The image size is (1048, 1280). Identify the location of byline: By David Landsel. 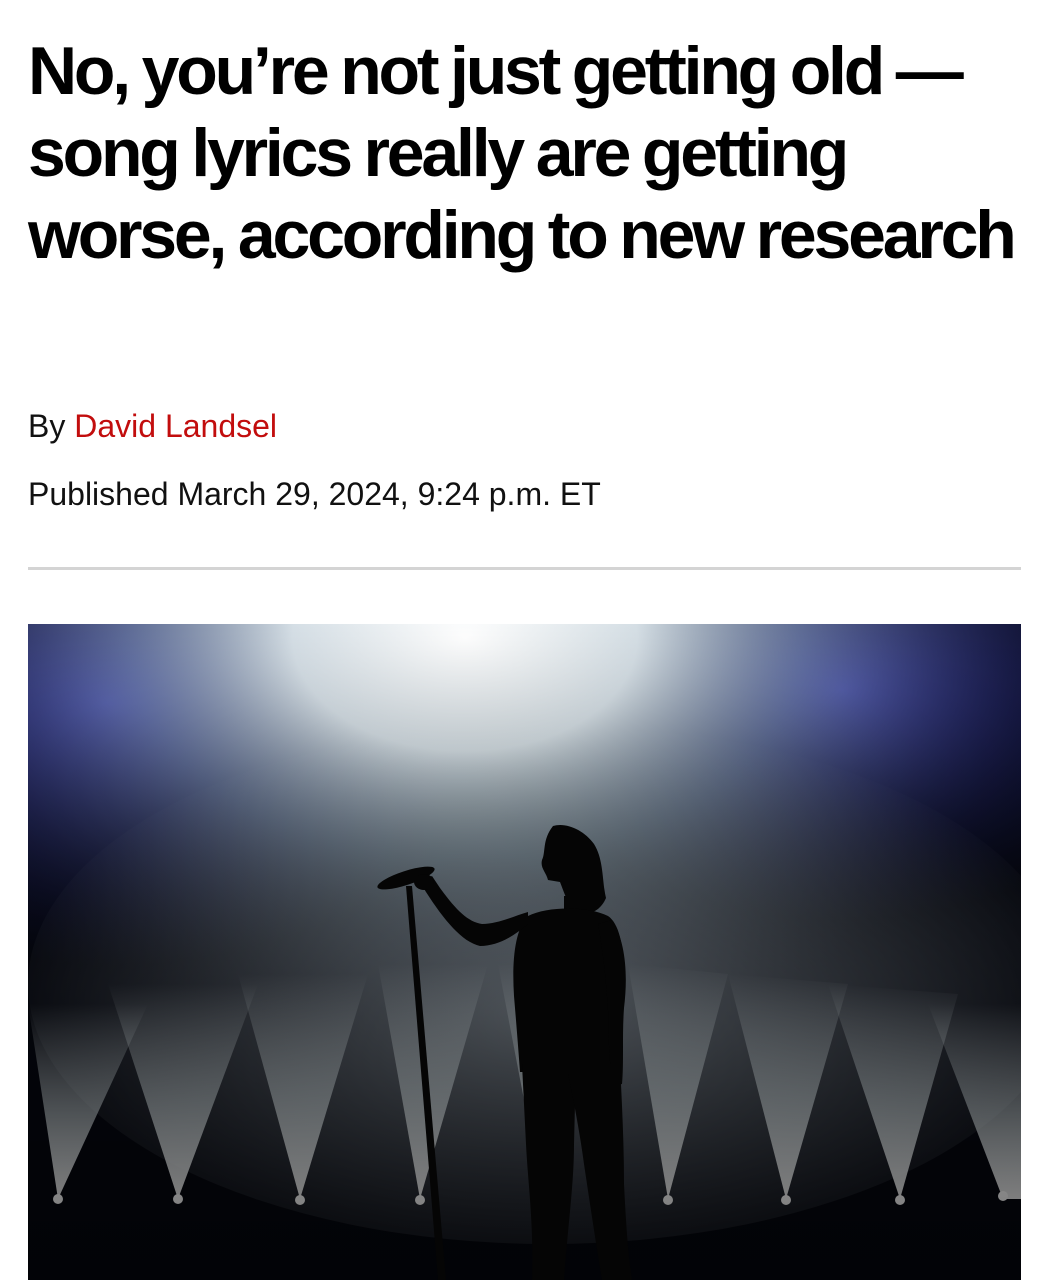
(152, 426).